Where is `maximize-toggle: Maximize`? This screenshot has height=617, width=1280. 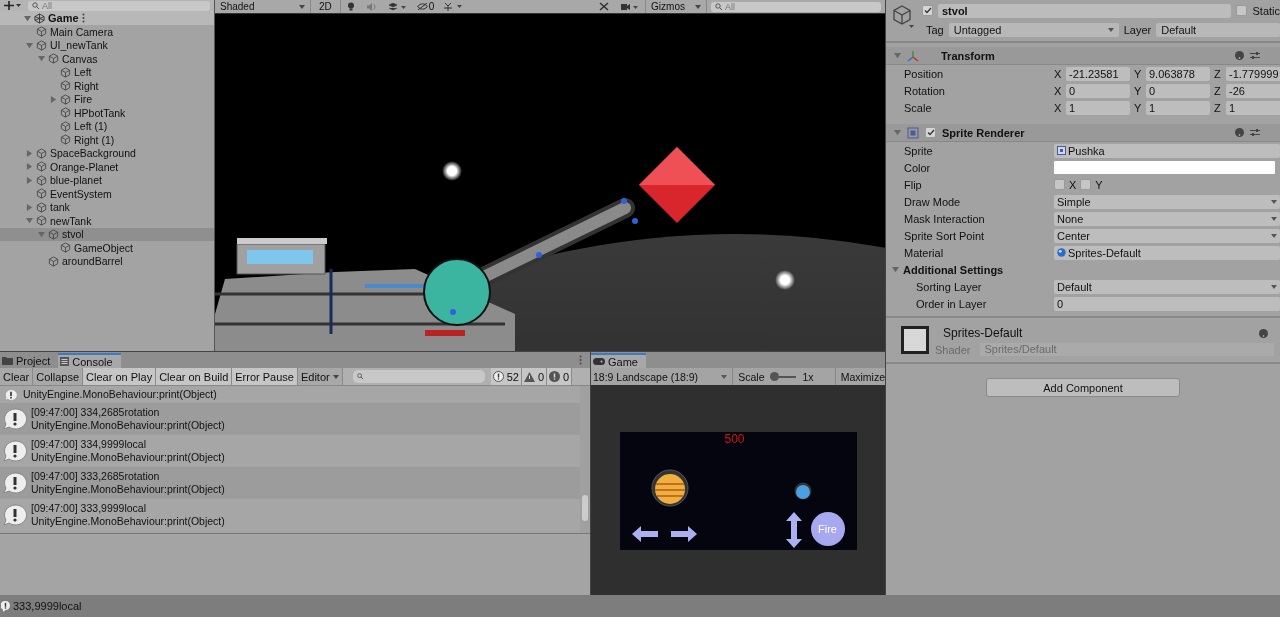 maximize-toggle: Maximize is located at coordinates (860, 376).